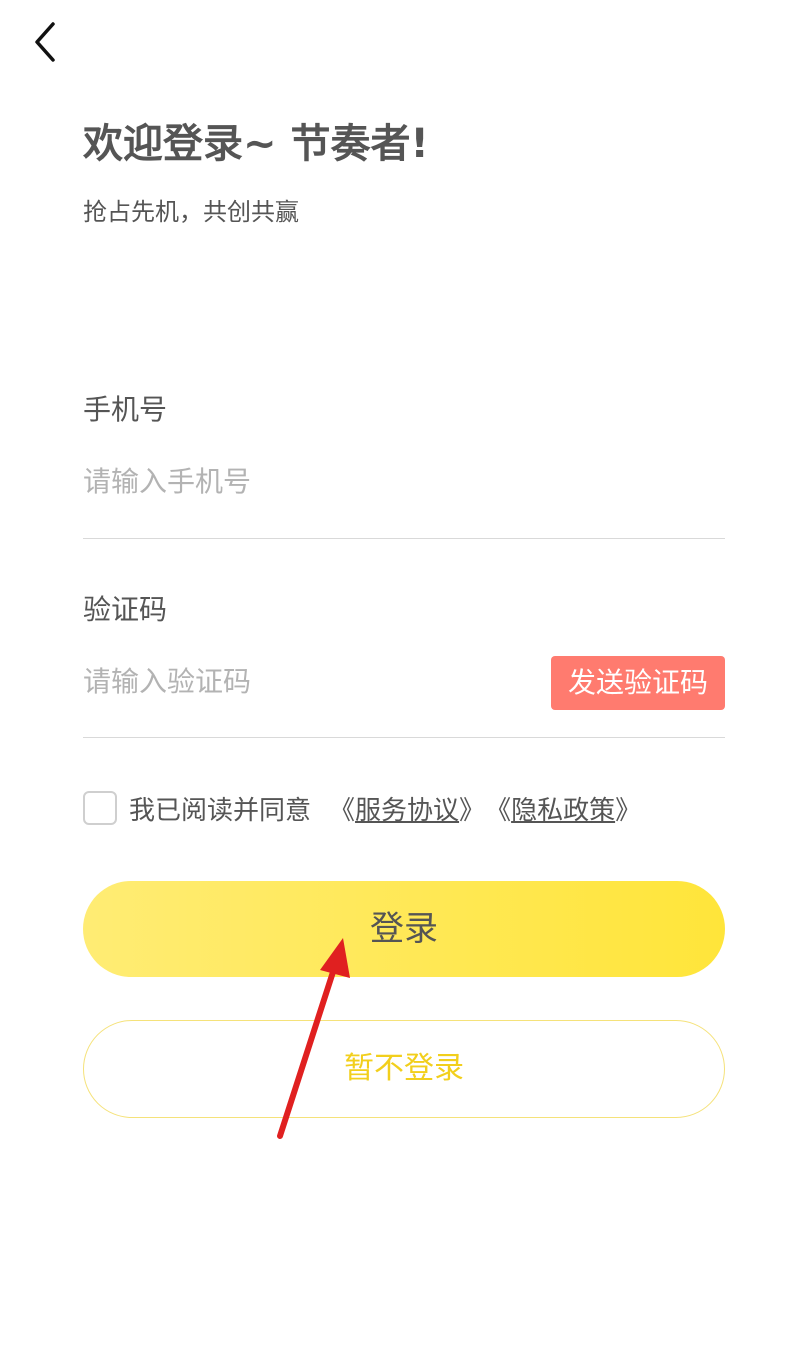  What do you see at coordinates (100, 808) in the screenshot?
I see `agreement-checkbox` at bounding box center [100, 808].